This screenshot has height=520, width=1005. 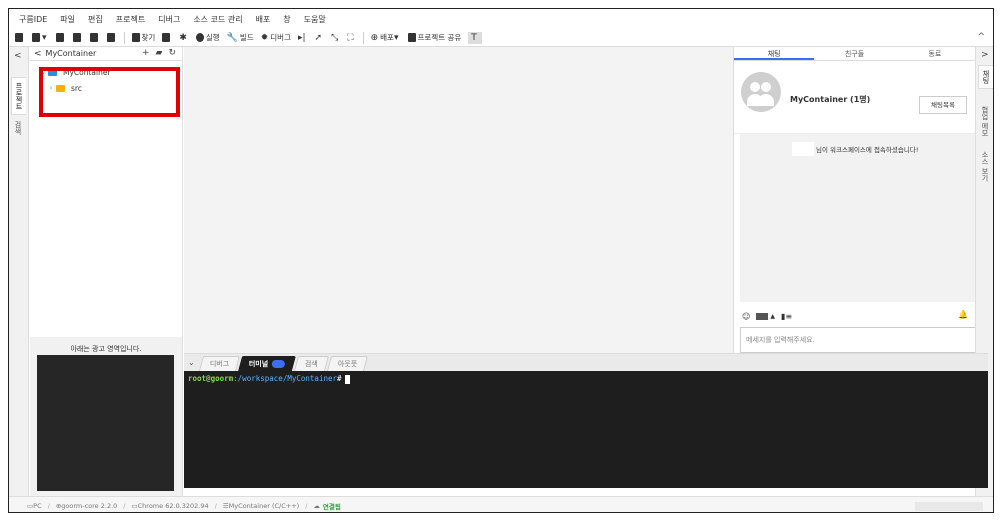 I want to click on terminal-button, so click(x=167, y=37).